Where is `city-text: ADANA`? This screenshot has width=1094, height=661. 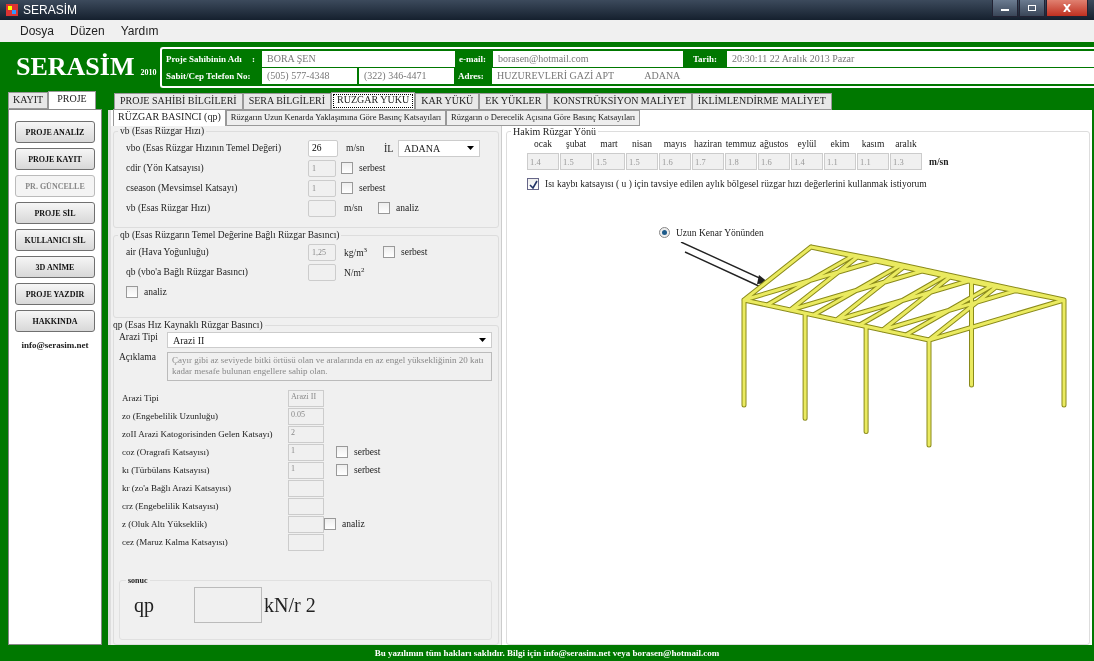 city-text: ADANA is located at coordinates (662, 75).